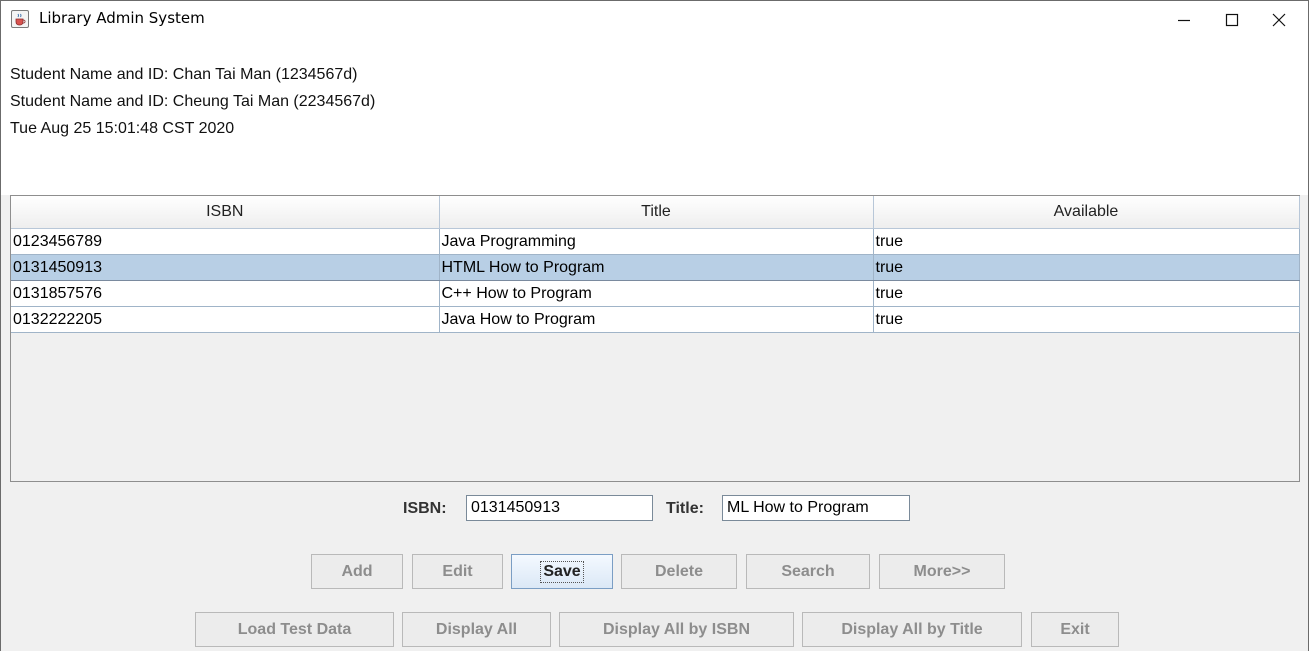  What do you see at coordinates (679, 571) in the screenshot?
I see `delete-button: Delete` at bounding box center [679, 571].